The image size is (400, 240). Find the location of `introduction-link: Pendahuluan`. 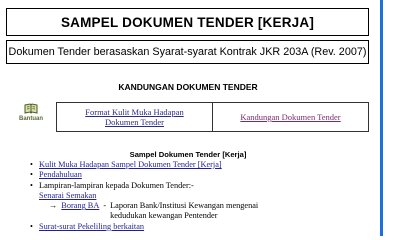

introduction-link: Pendahuluan is located at coordinates (60, 174).